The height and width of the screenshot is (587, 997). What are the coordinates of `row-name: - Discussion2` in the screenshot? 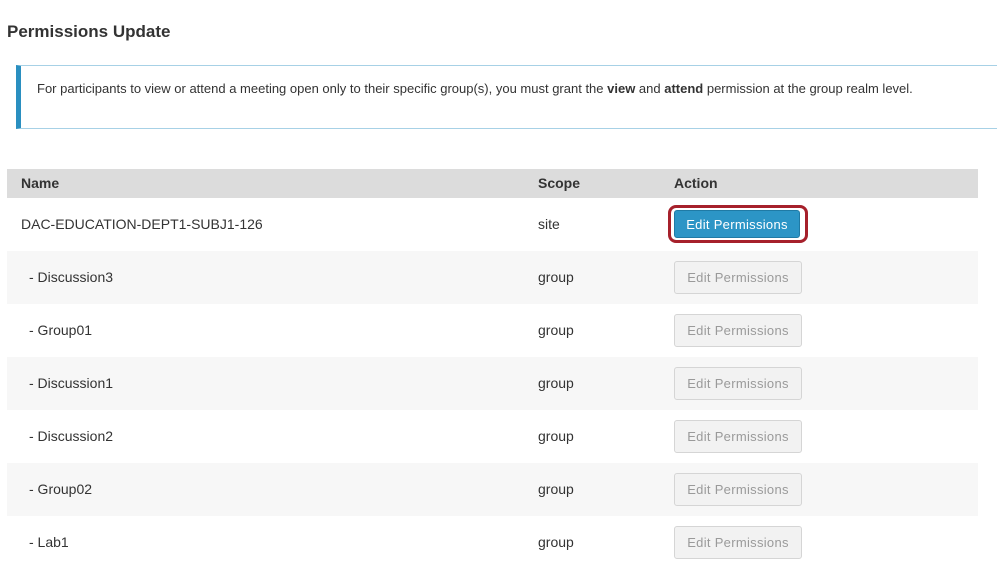 It's located at (71, 436).